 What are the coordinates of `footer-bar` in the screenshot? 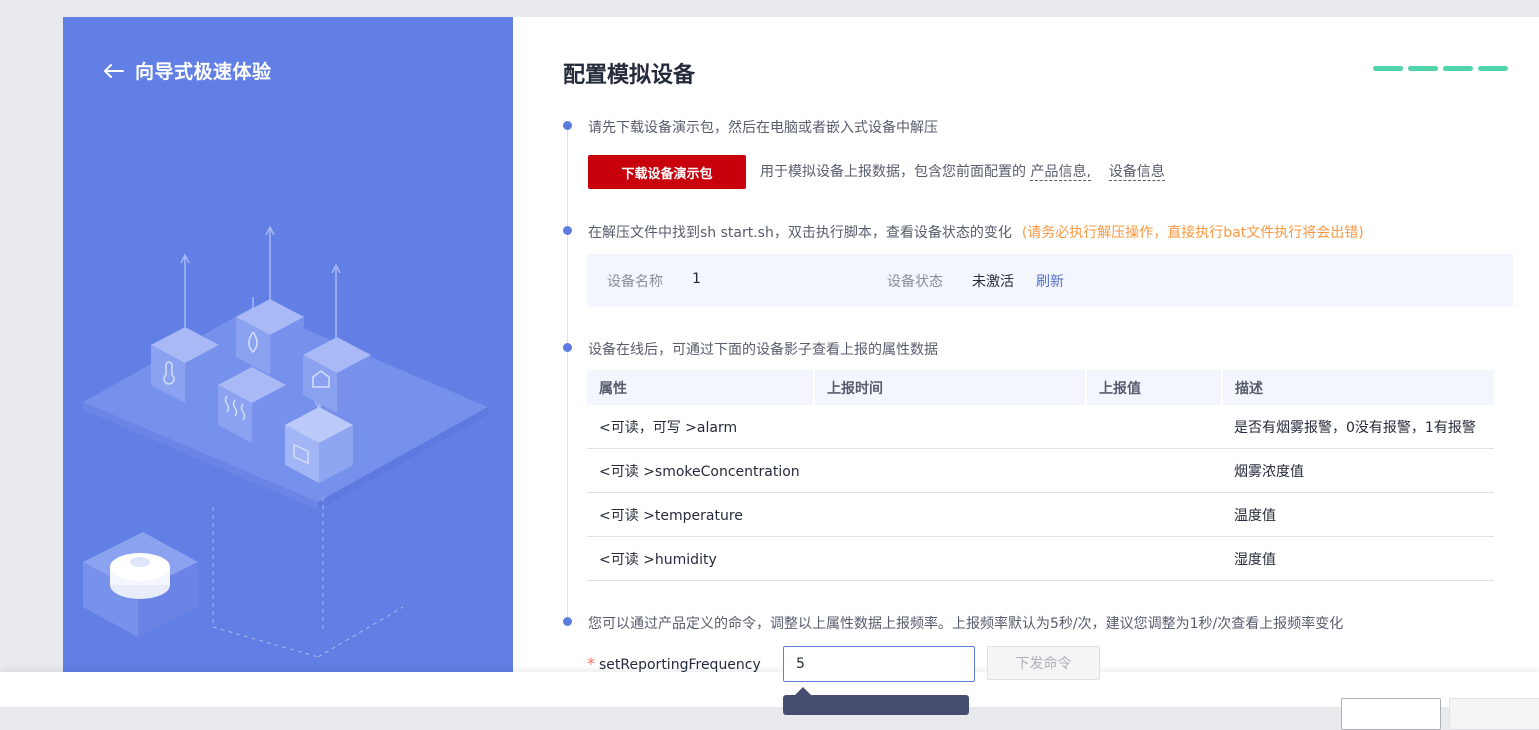 It's located at (769, 689).